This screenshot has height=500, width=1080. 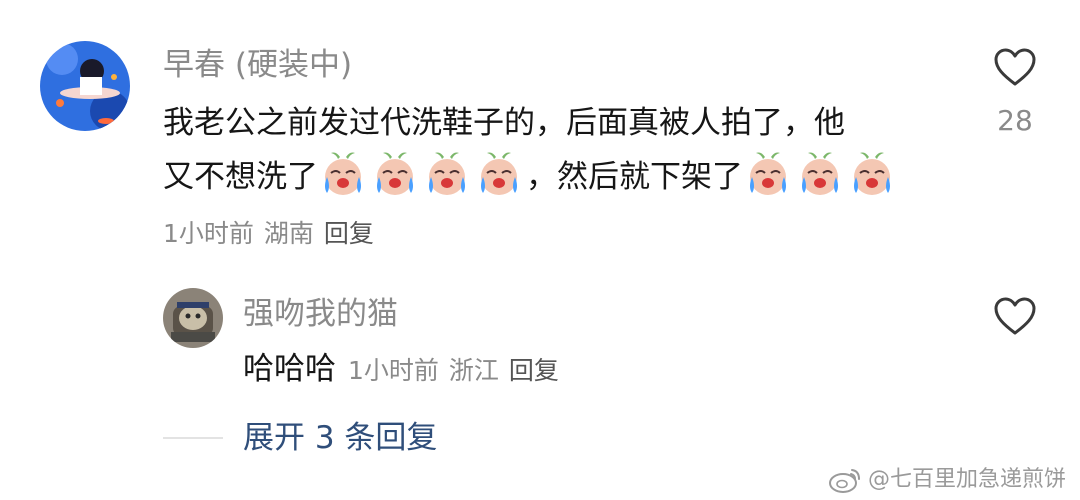 What do you see at coordinates (193, 438) in the screenshot?
I see `divider` at bounding box center [193, 438].